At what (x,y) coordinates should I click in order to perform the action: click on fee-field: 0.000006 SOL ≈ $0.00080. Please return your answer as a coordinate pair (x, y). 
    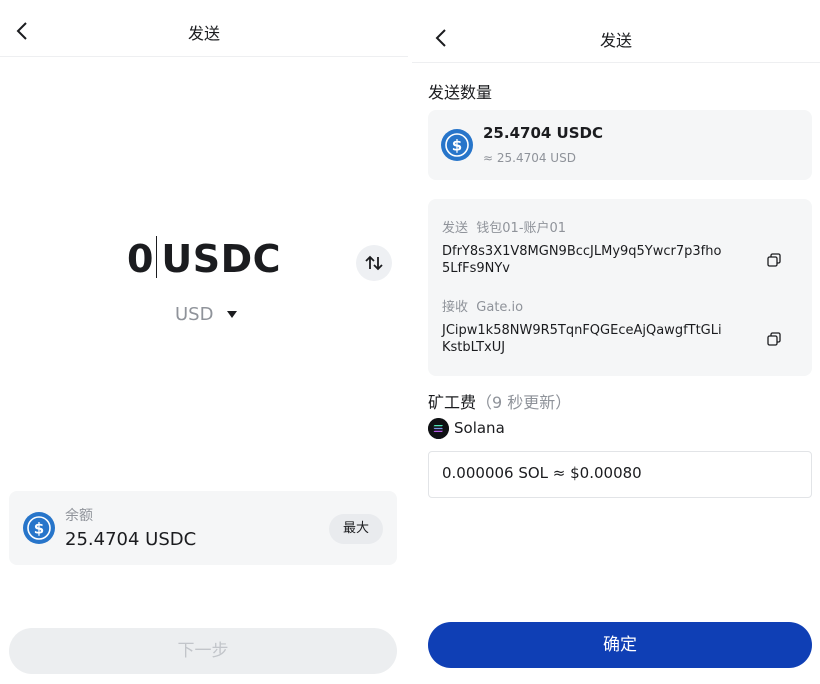
    Looking at the image, I should click on (620, 474).